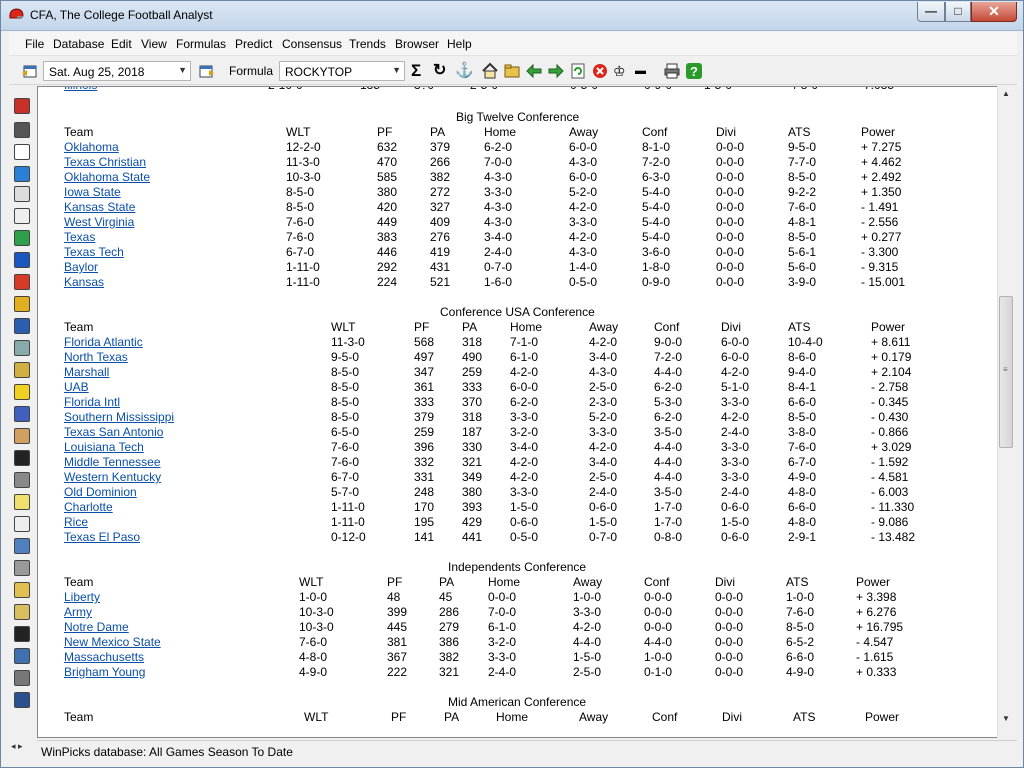 The height and width of the screenshot is (768, 1024). Describe the element at coordinates (201, 44) in the screenshot. I see `menu-formulas: Formulas` at that location.